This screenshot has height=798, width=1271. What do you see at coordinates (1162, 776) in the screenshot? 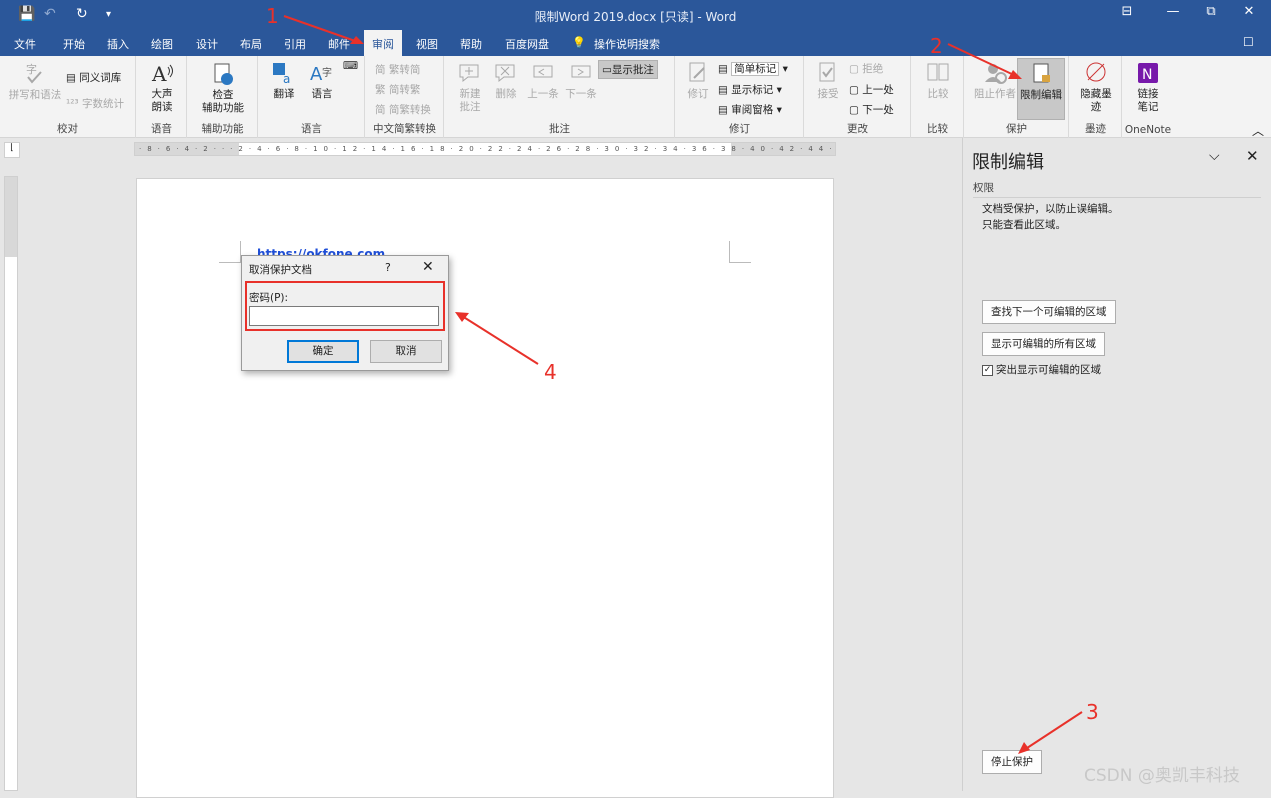
I see `watermark: CSDN @奥凯丰科技` at bounding box center [1162, 776].